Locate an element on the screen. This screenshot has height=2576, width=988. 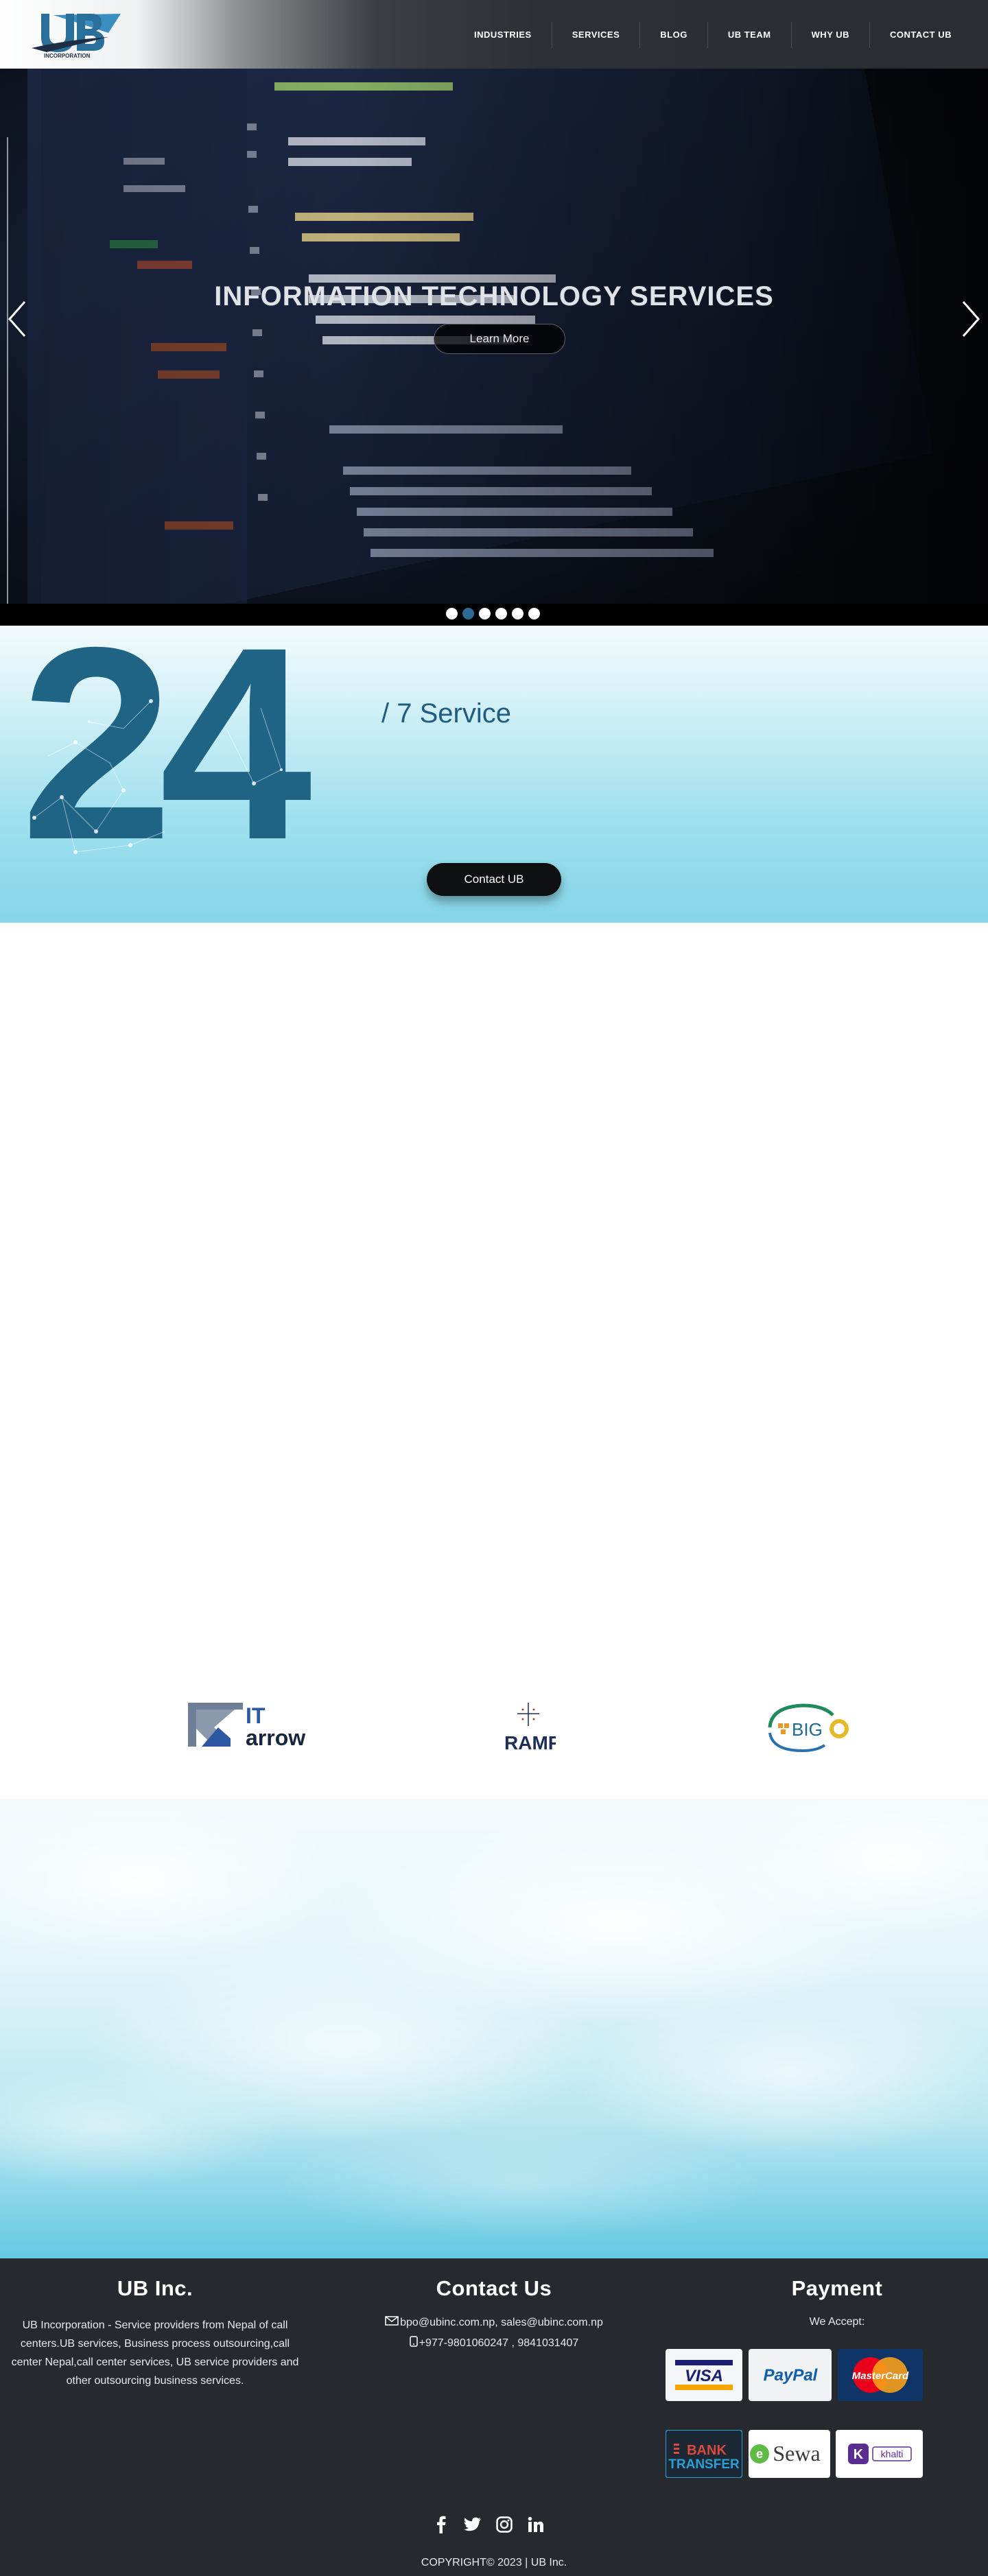
instagram-icon is located at coordinates (504, 2524).